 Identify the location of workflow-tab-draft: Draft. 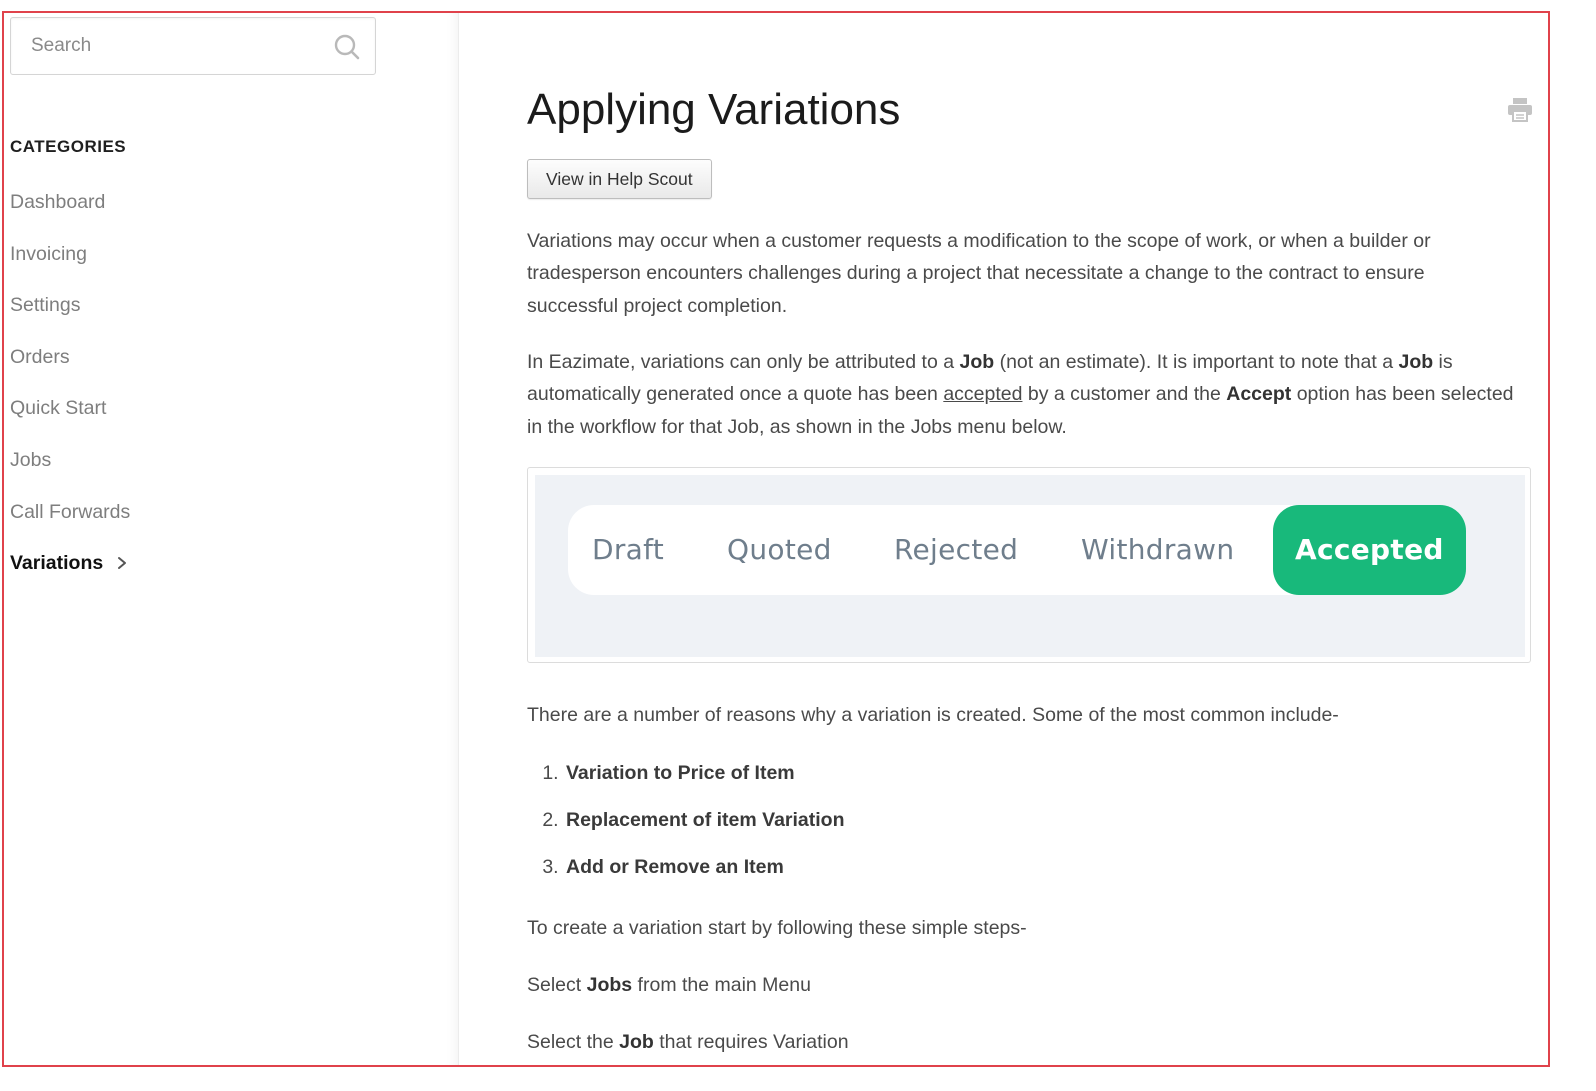
(628, 549).